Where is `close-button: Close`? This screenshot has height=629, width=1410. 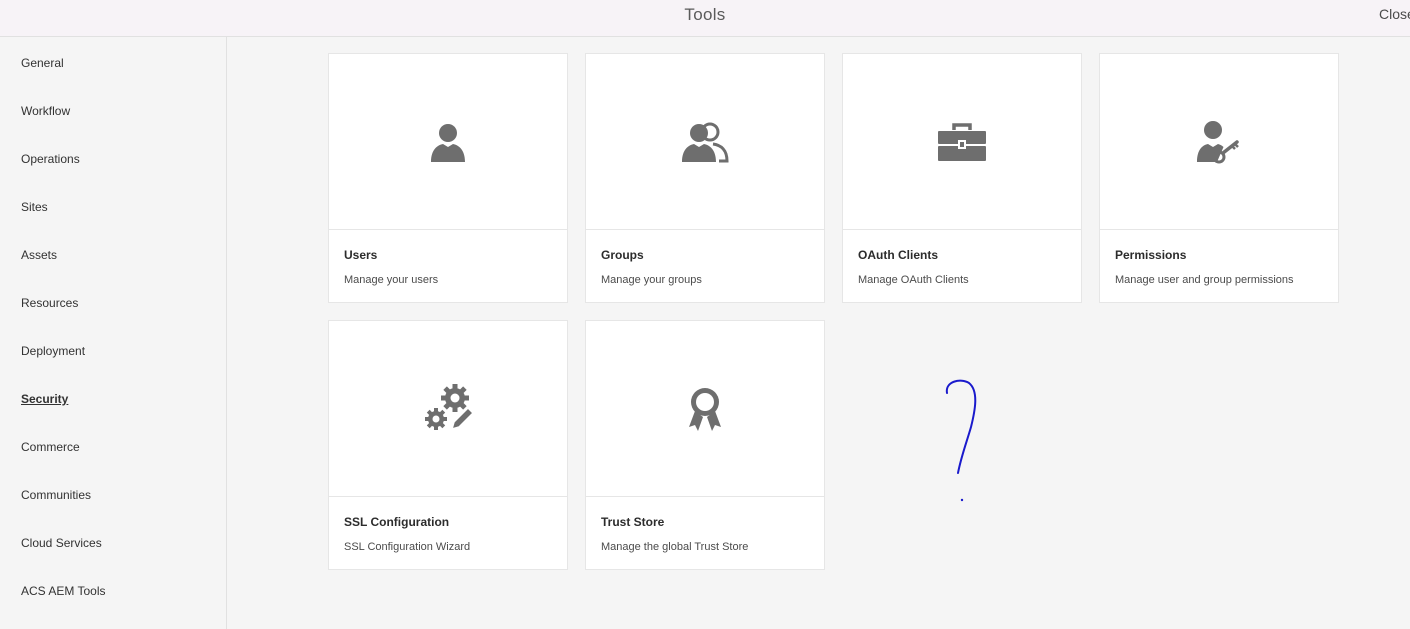 close-button: Close is located at coordinates (1394, 14).